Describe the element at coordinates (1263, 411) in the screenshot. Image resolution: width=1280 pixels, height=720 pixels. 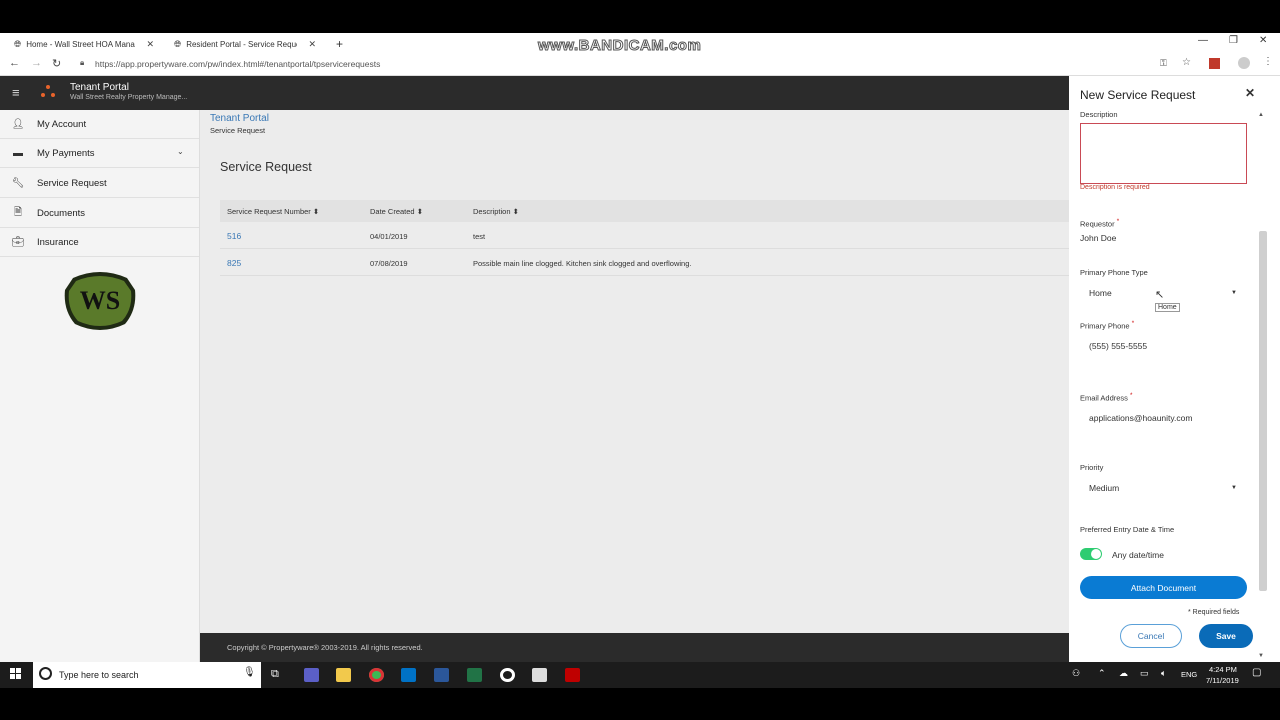
I see `panel-scrollbar` at that location.